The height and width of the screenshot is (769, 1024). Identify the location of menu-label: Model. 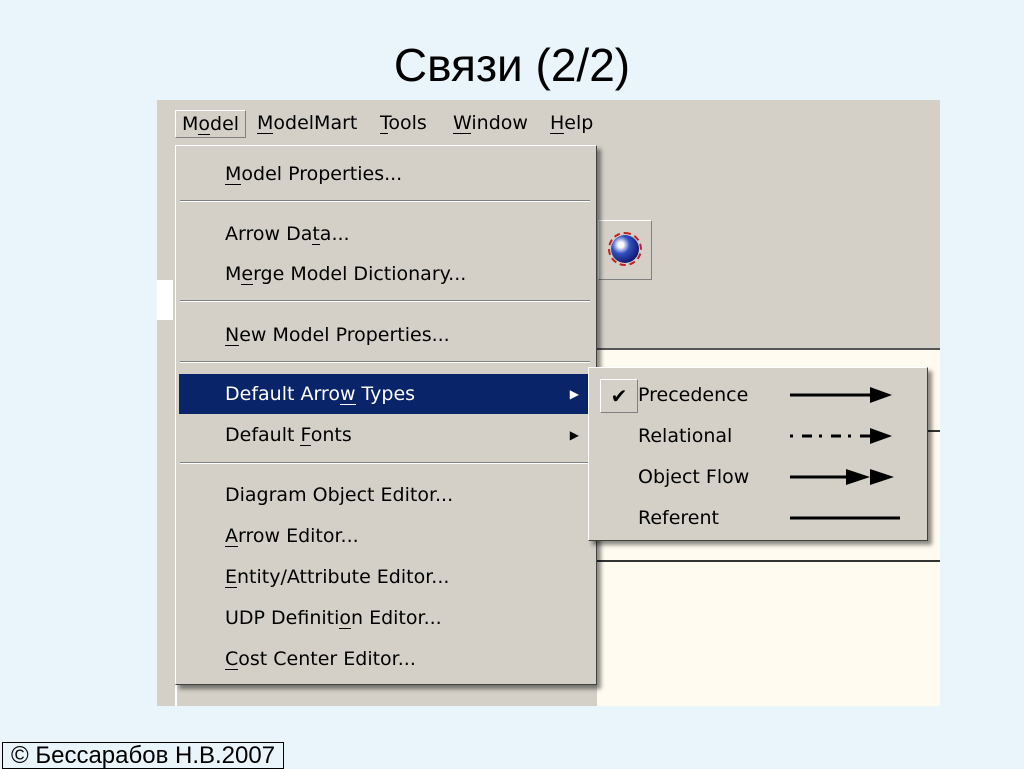
(211, 124).